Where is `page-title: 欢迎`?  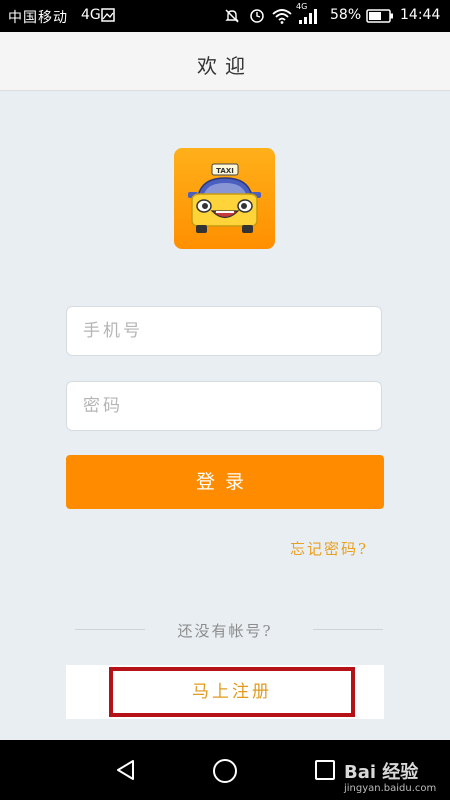
page-title: 欢迎 is located at coordinates (225, 66).